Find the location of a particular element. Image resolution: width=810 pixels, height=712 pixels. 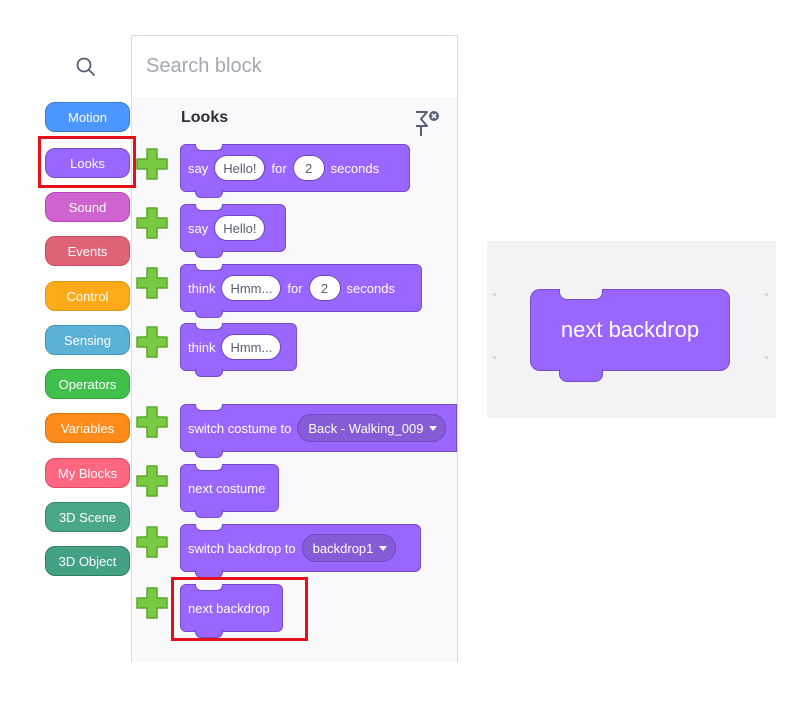

block-text: switch costume to is located at coordinates (240, 428).